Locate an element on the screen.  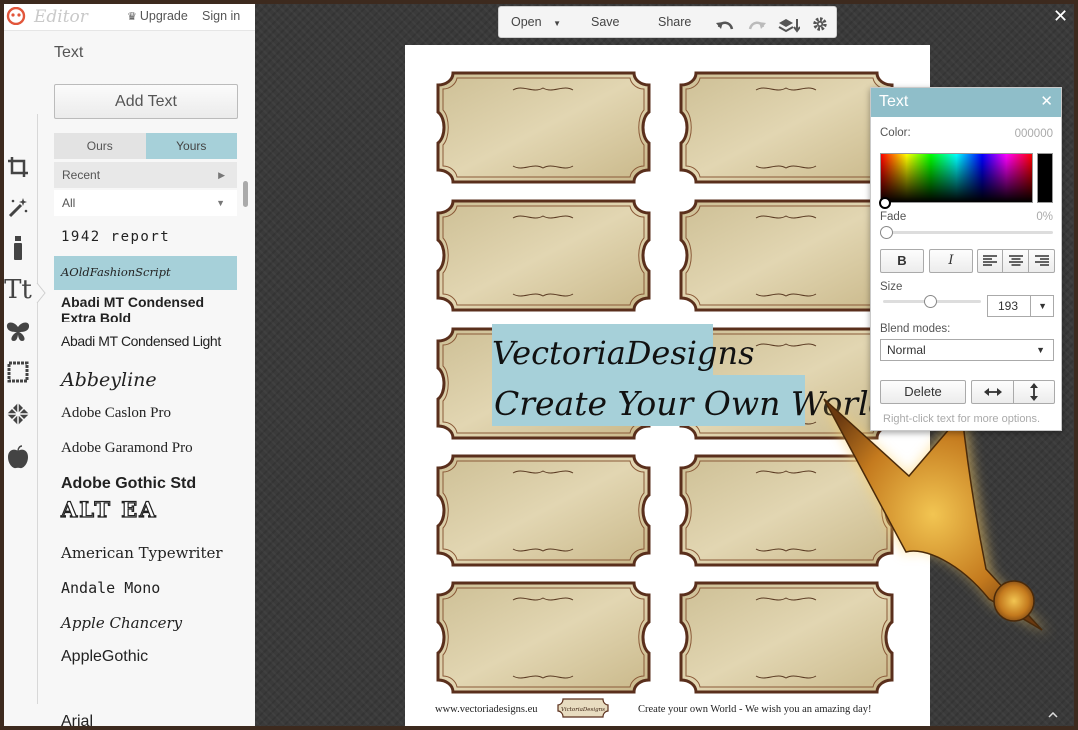
color-spectrum is located at coordinates (956, 178).